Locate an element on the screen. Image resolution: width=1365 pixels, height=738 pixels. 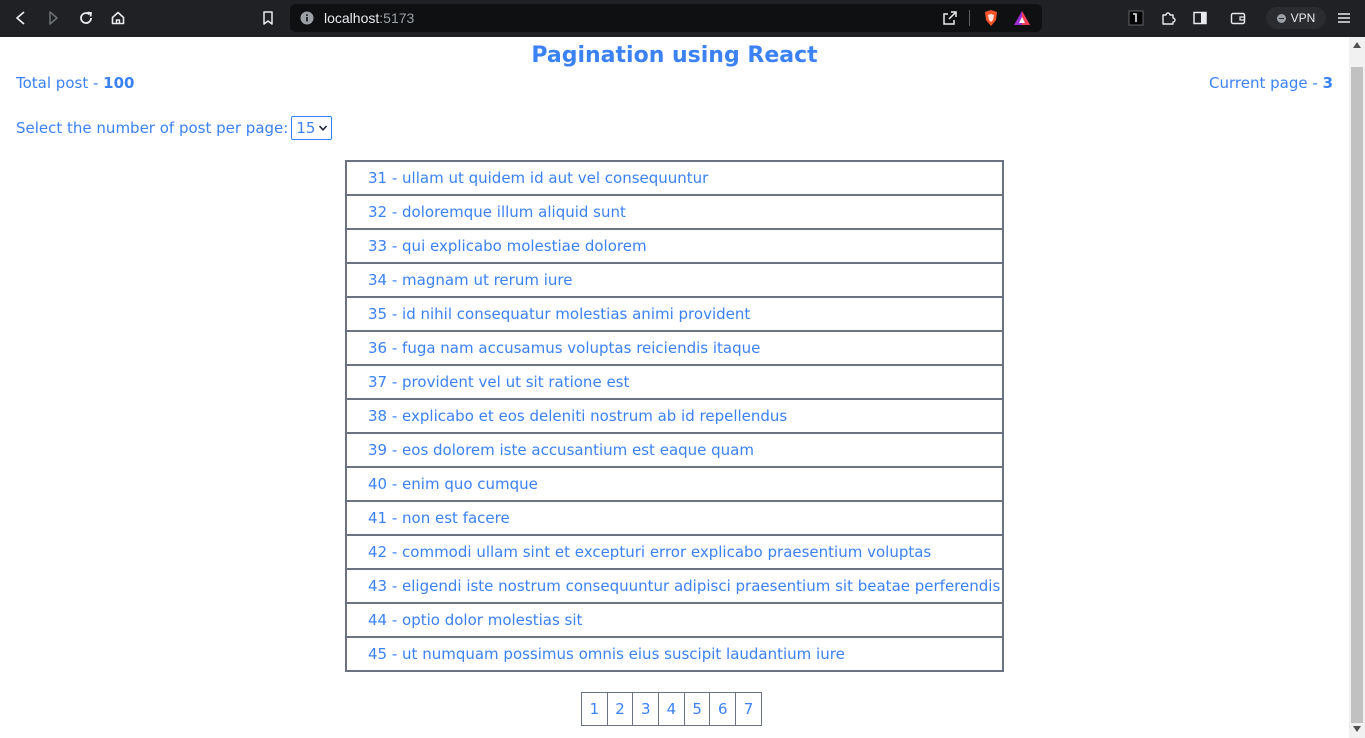
extension-badge-icon is located at coordinates (1136, 18).